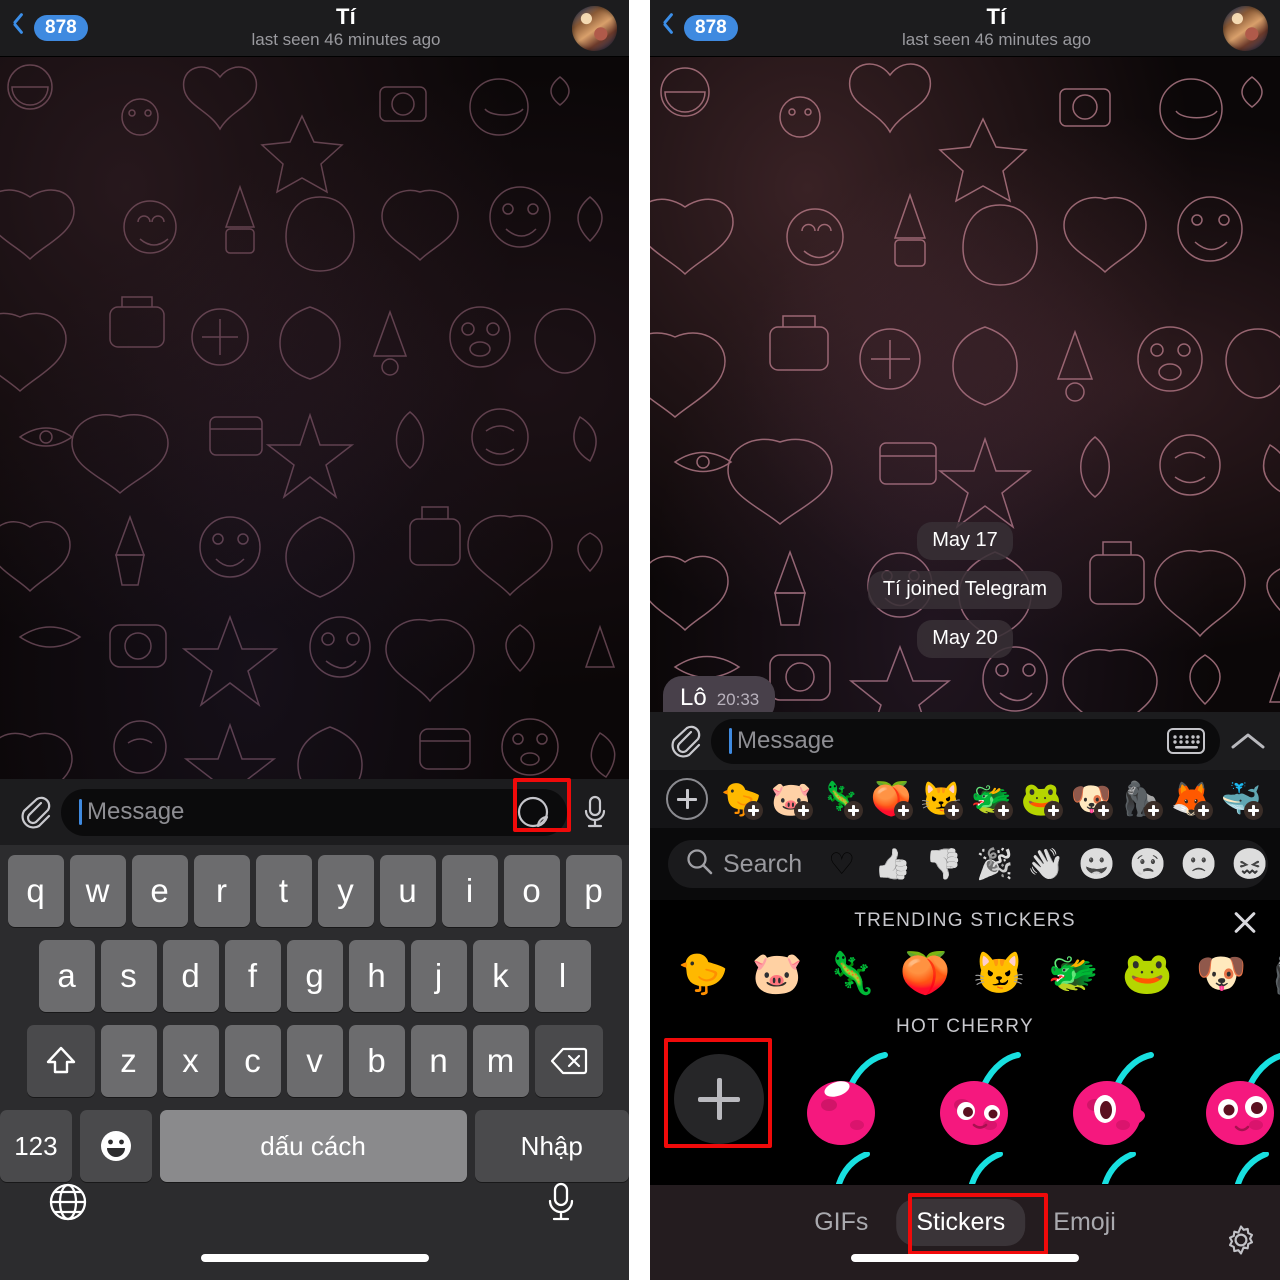 Image resolution: width=1280 pixels, height=1280 pixels. What do you see at coordinates (562, 976) in the screenshot?
I see `key-l: l` at bounding box center [562, 976].